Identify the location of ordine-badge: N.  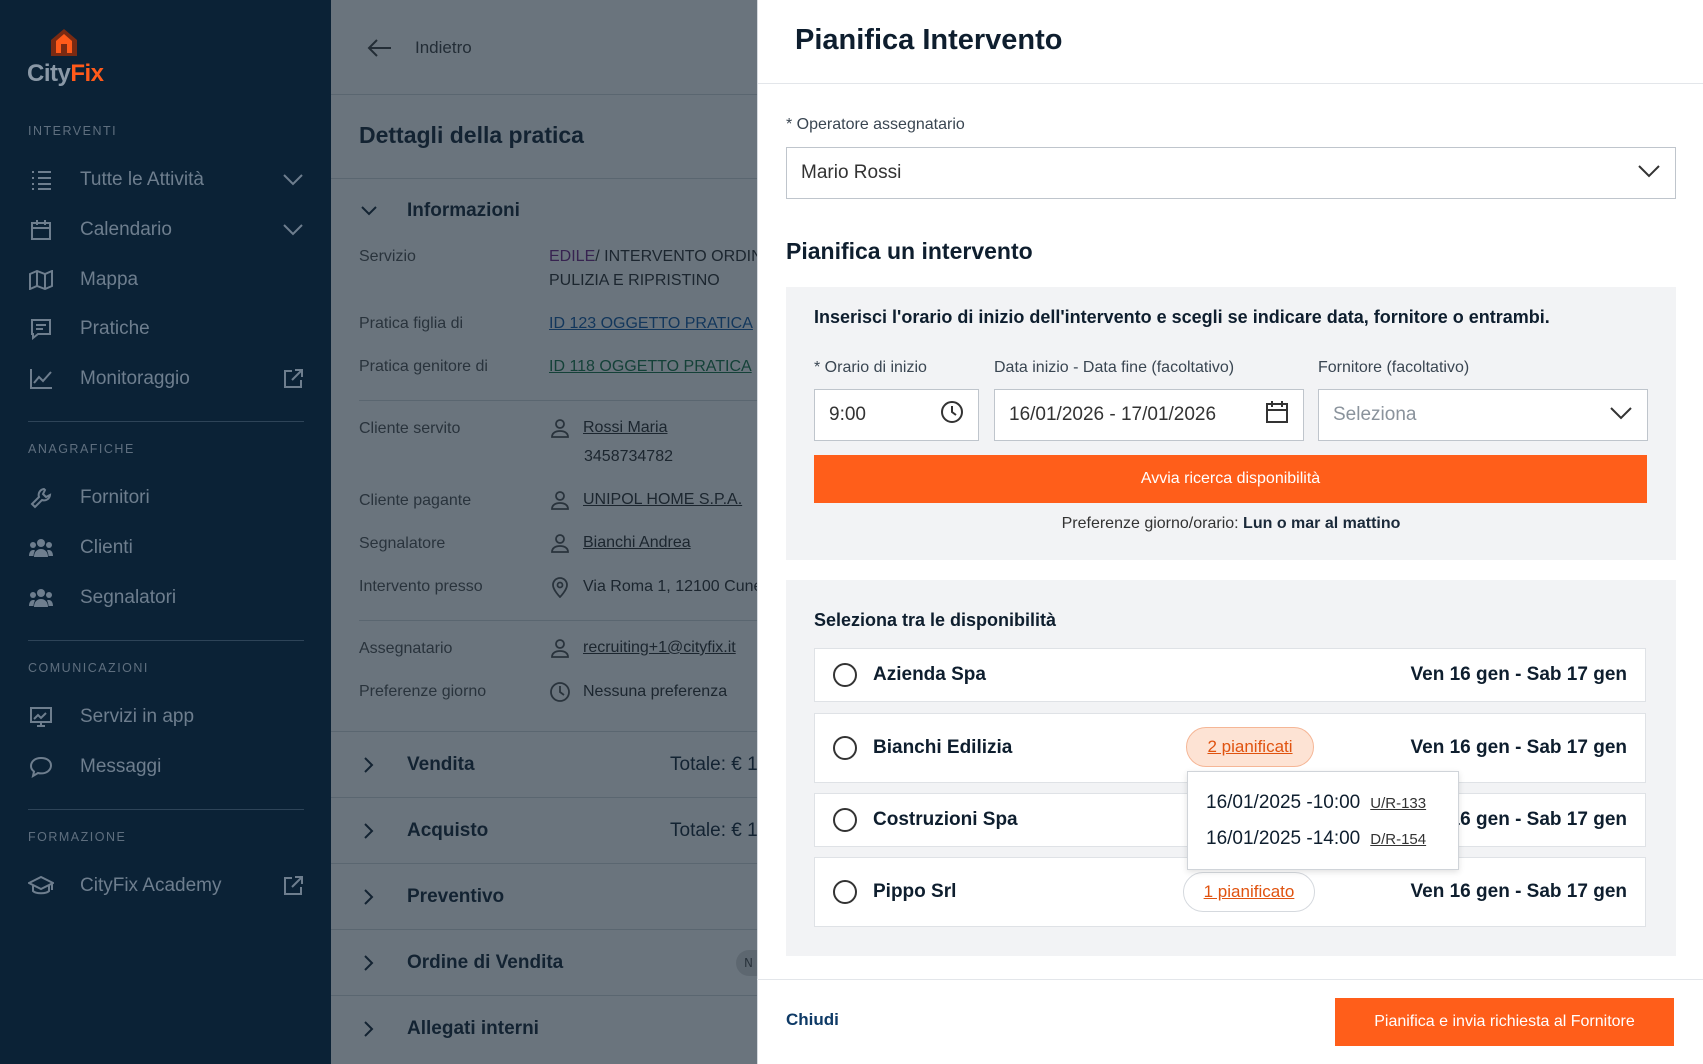
(746, 963).